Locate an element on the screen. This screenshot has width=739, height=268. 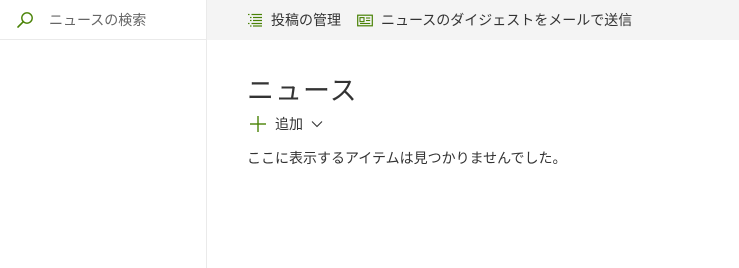
chevron-down-icon is located at coordinates (317, 124).